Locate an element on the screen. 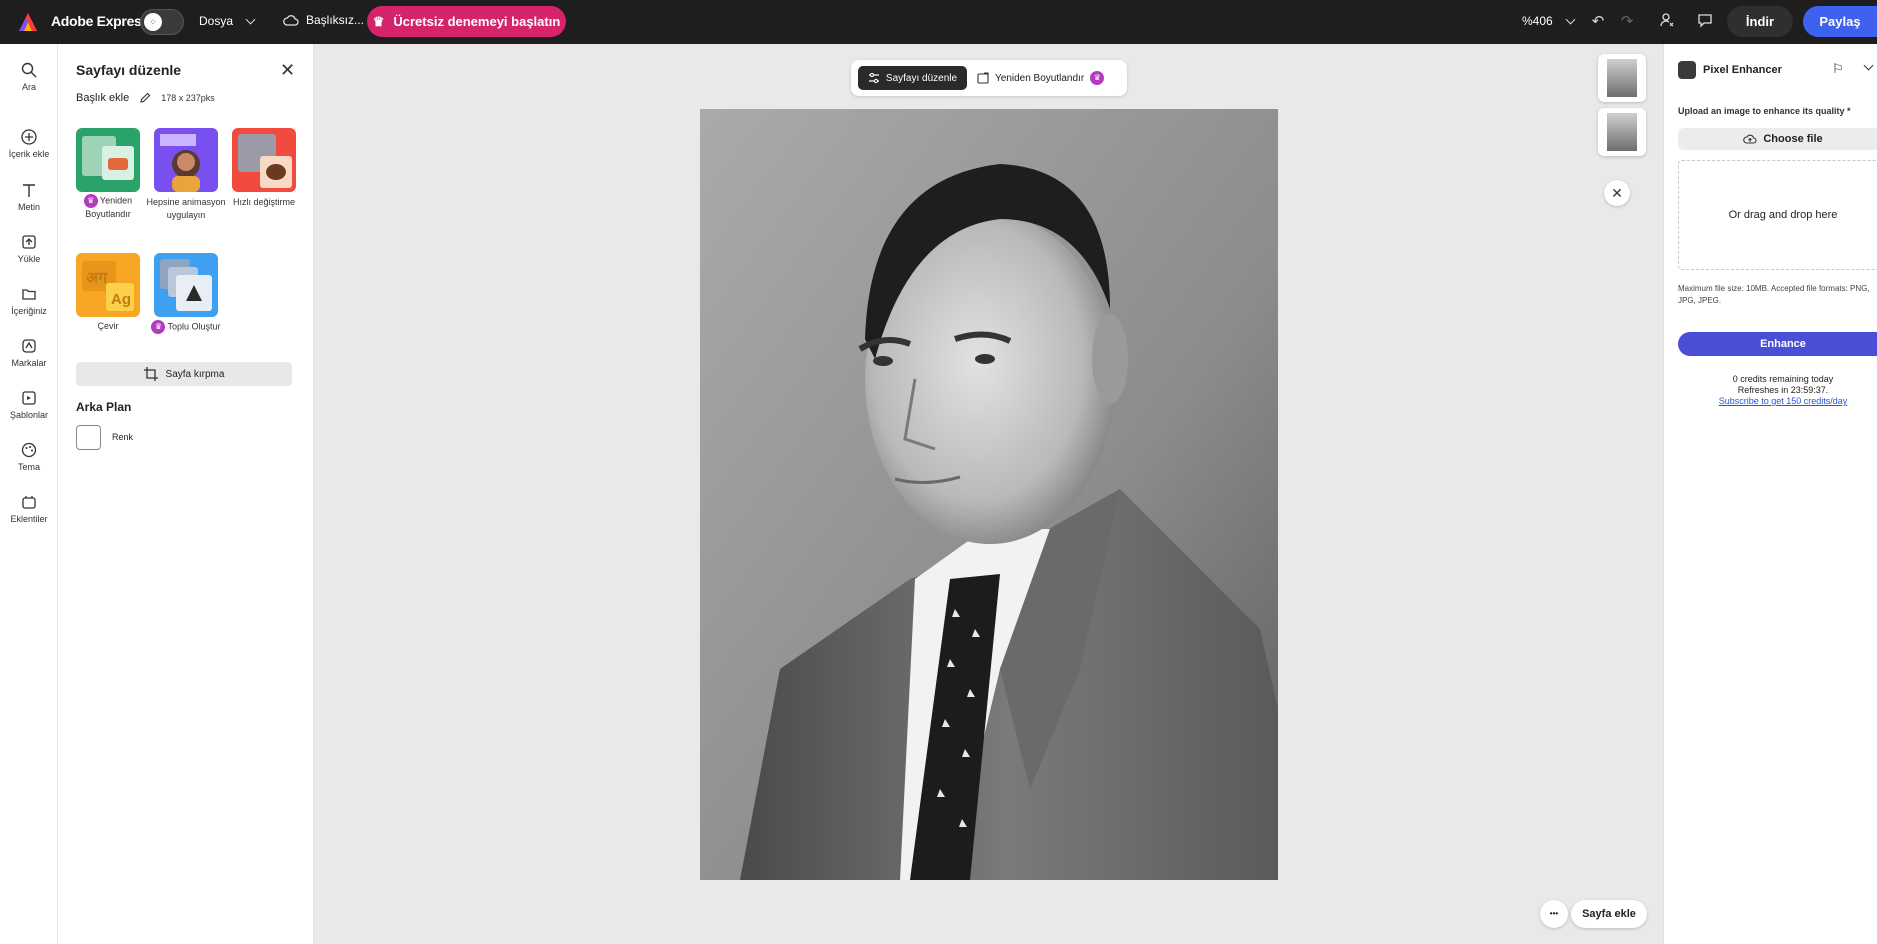 This screenshot has height=944, width=1877. search-icon is located at coordinates (29, 70).